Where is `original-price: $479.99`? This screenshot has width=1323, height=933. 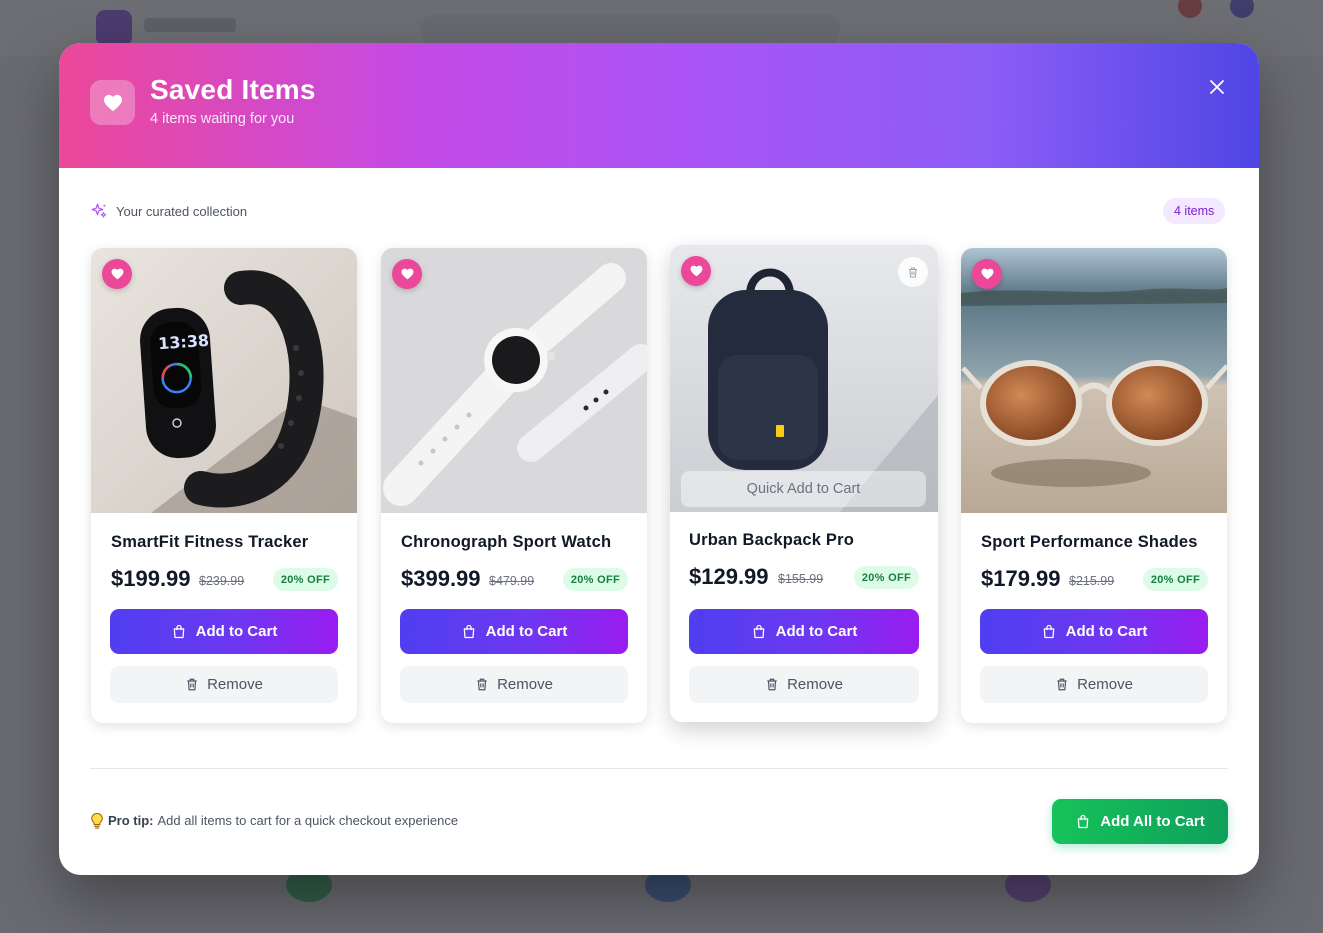
original-price: $479.99 is located at coordinates (512, 581).